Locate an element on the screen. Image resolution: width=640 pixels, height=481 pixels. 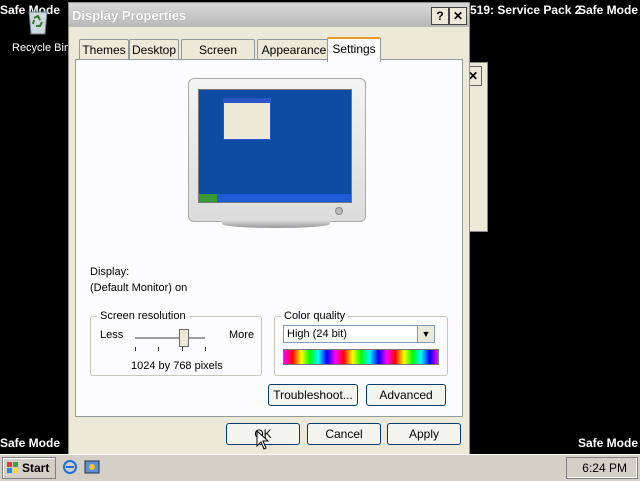
windows-logo-icon is located at coordinates (12, 467).